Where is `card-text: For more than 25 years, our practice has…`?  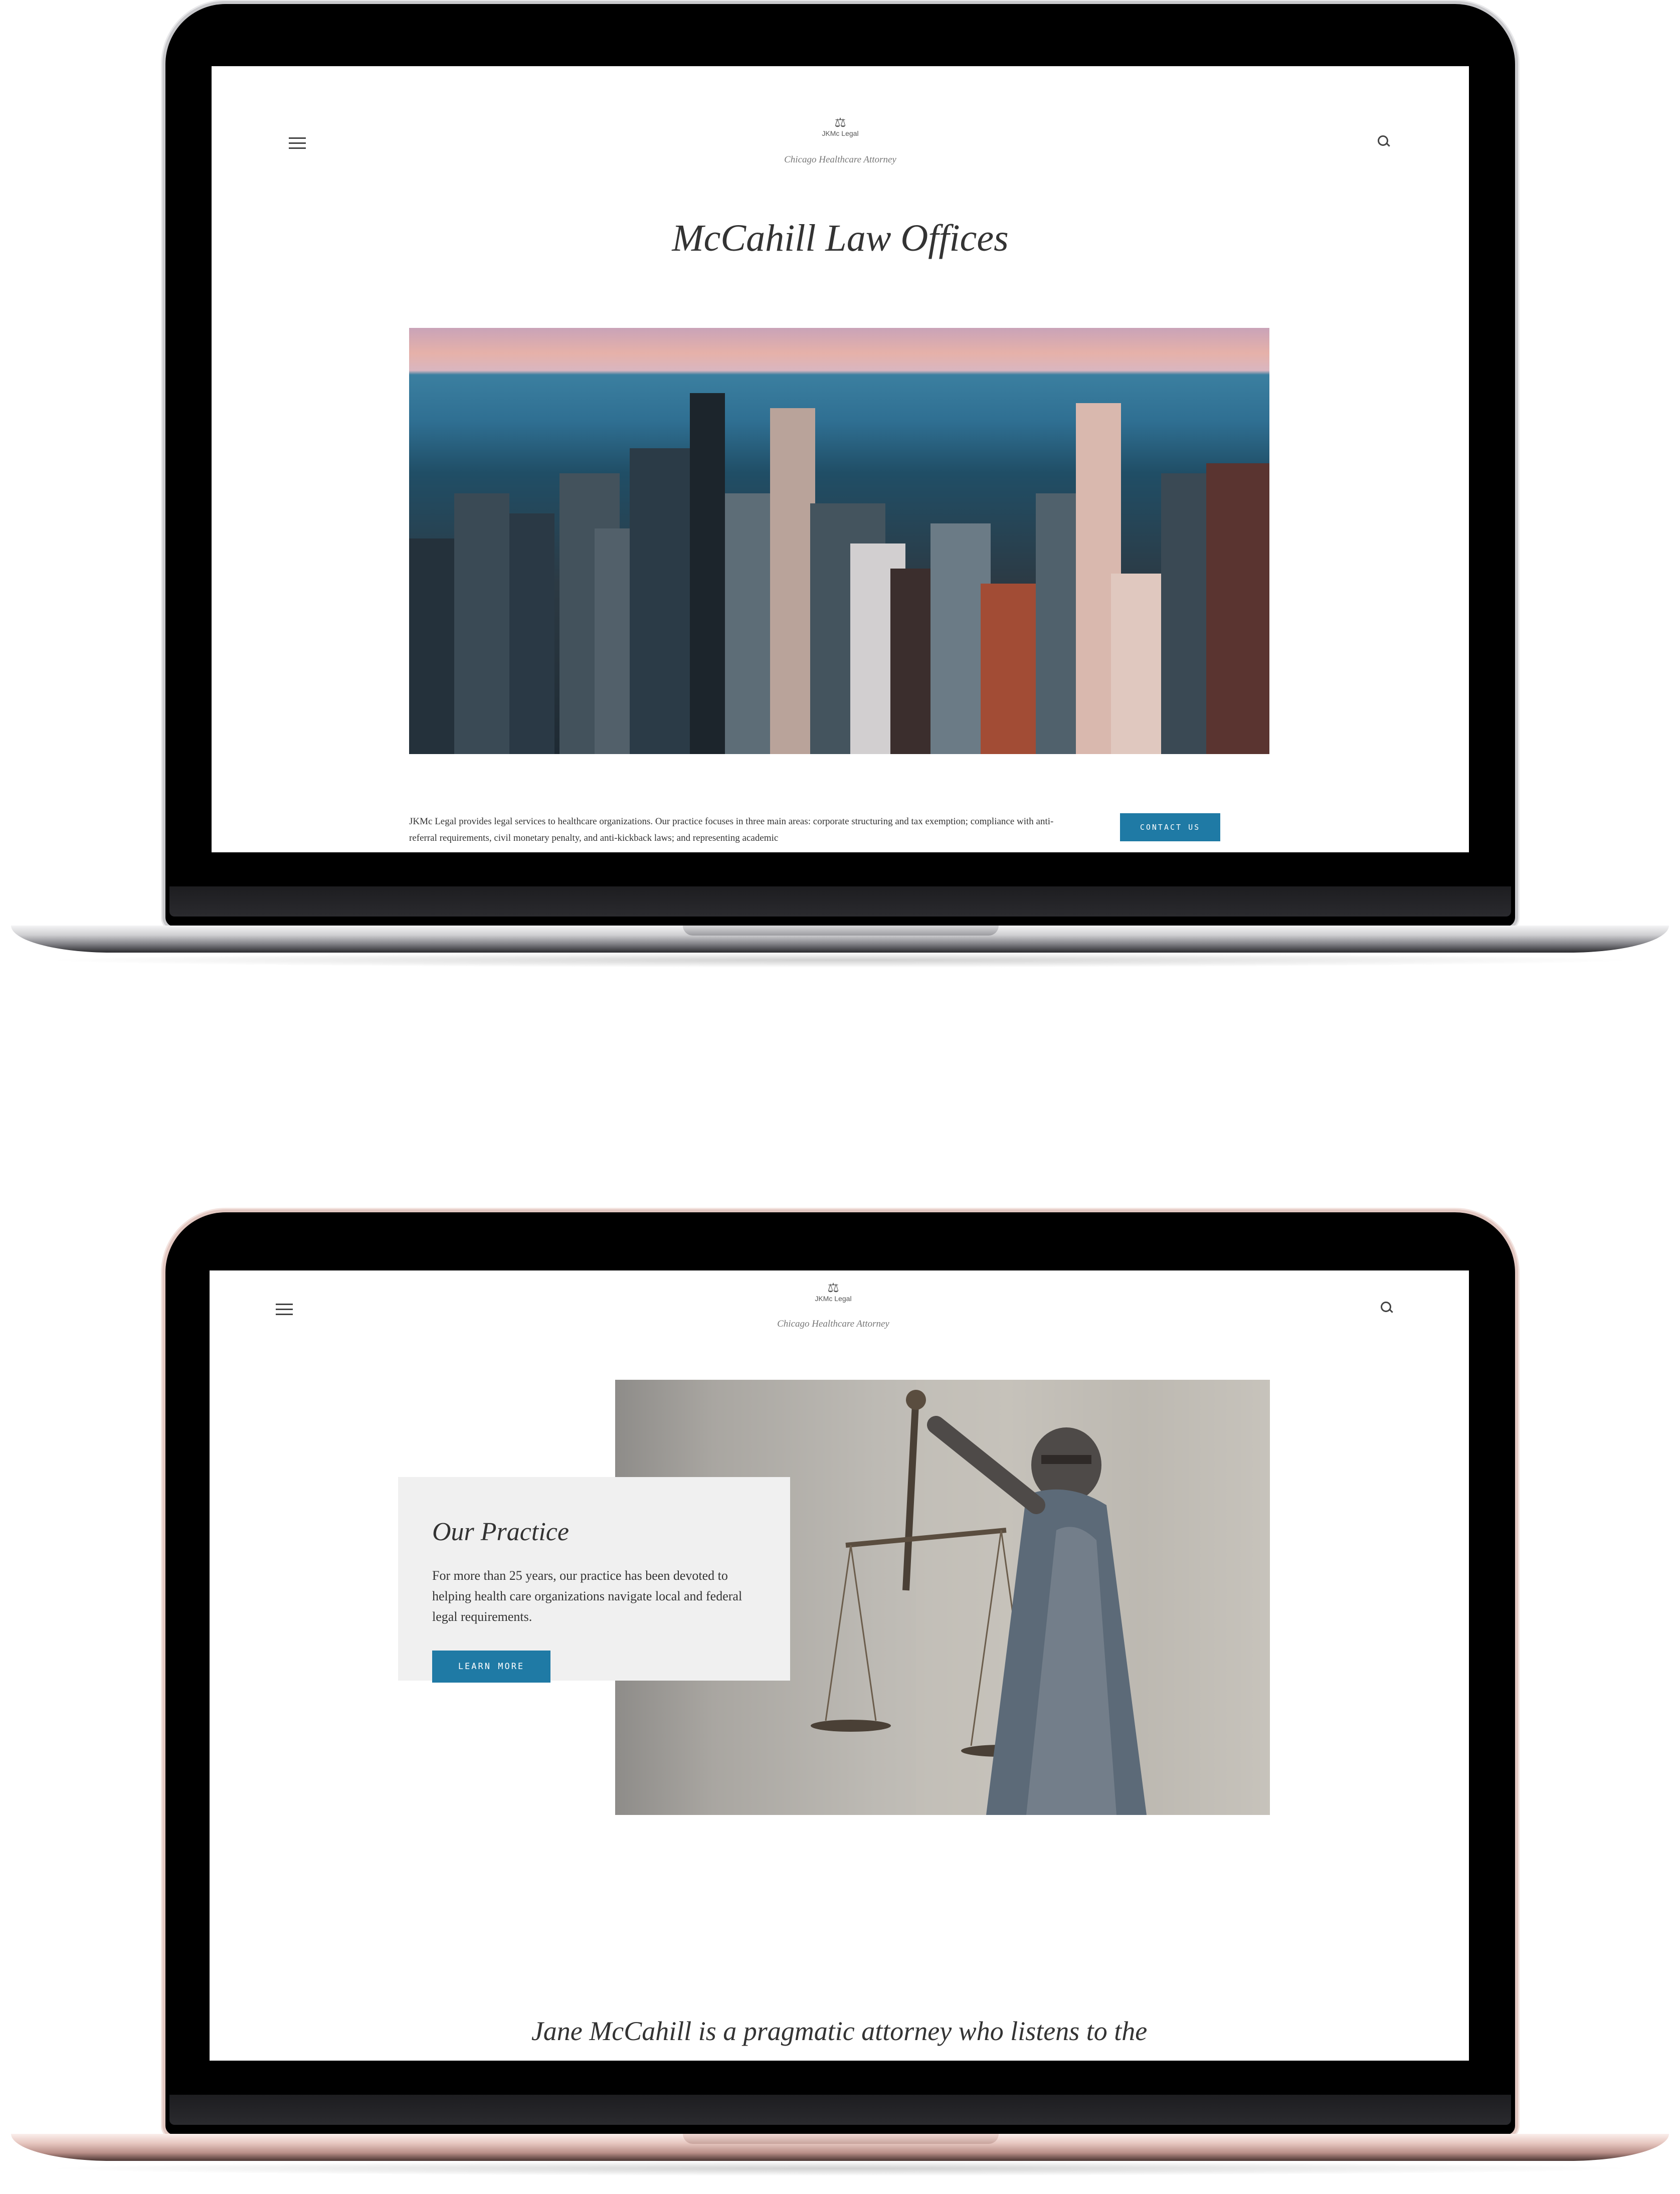
card-text: For more than 25 years, our practice has… is located at coordinates (587, 1596).